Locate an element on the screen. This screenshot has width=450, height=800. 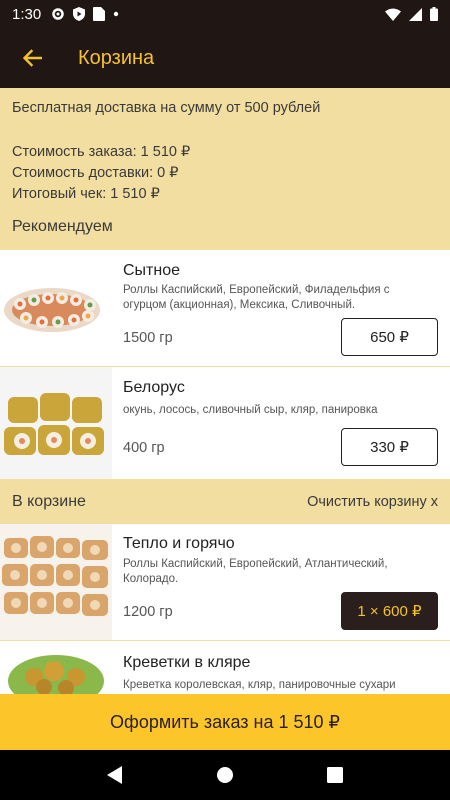
product-weight: 1500 гр is located at coordinates (148, 338).